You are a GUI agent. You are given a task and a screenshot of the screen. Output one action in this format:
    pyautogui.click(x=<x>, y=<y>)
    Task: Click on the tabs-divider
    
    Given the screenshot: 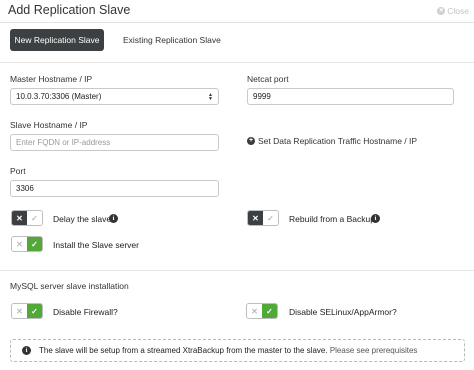 What is the action you would take?
    pyautogui.click(x=237, y=62)
    